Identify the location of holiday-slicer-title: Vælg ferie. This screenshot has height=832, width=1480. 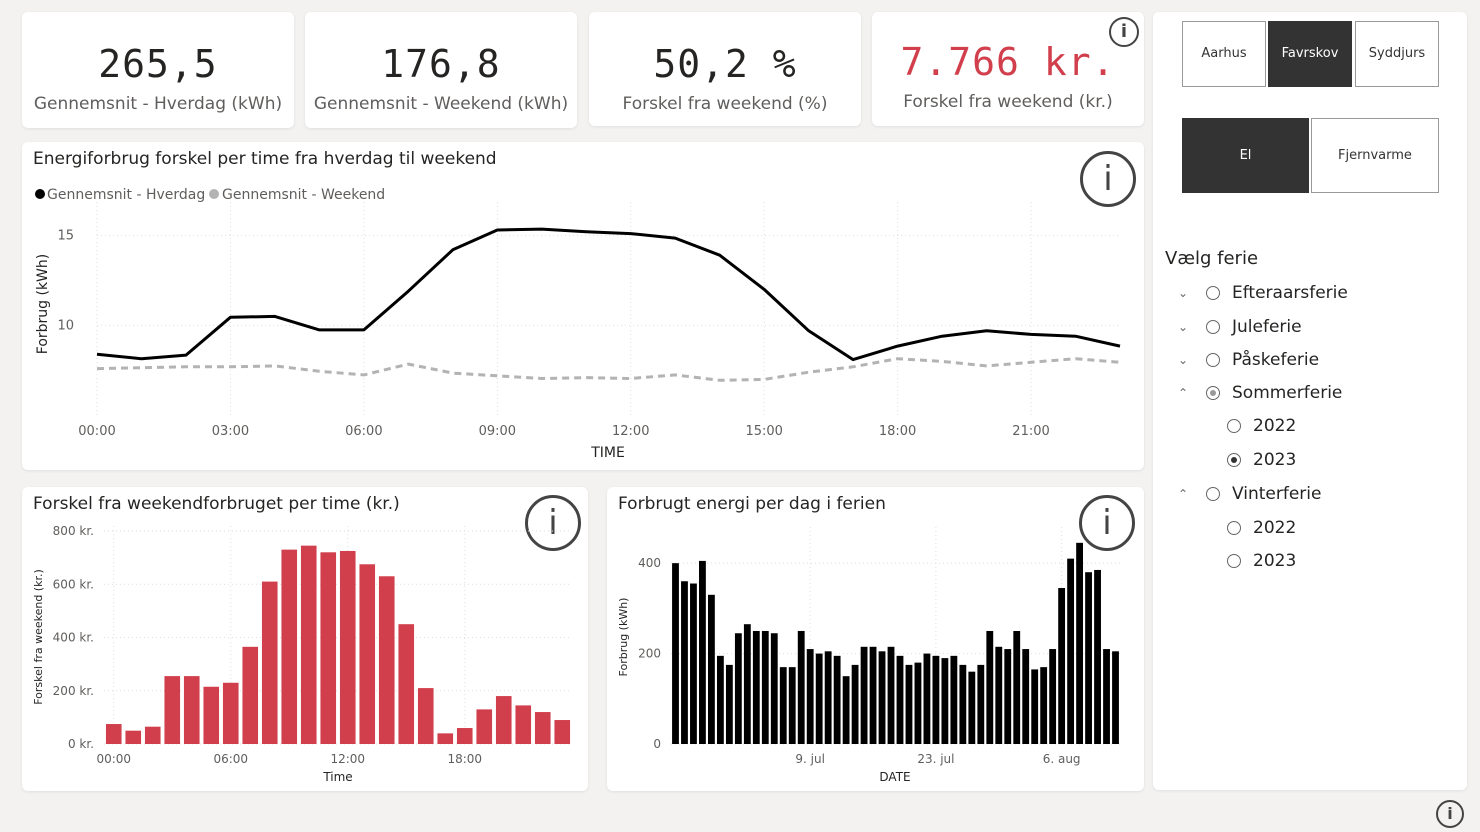
(1212, 258).